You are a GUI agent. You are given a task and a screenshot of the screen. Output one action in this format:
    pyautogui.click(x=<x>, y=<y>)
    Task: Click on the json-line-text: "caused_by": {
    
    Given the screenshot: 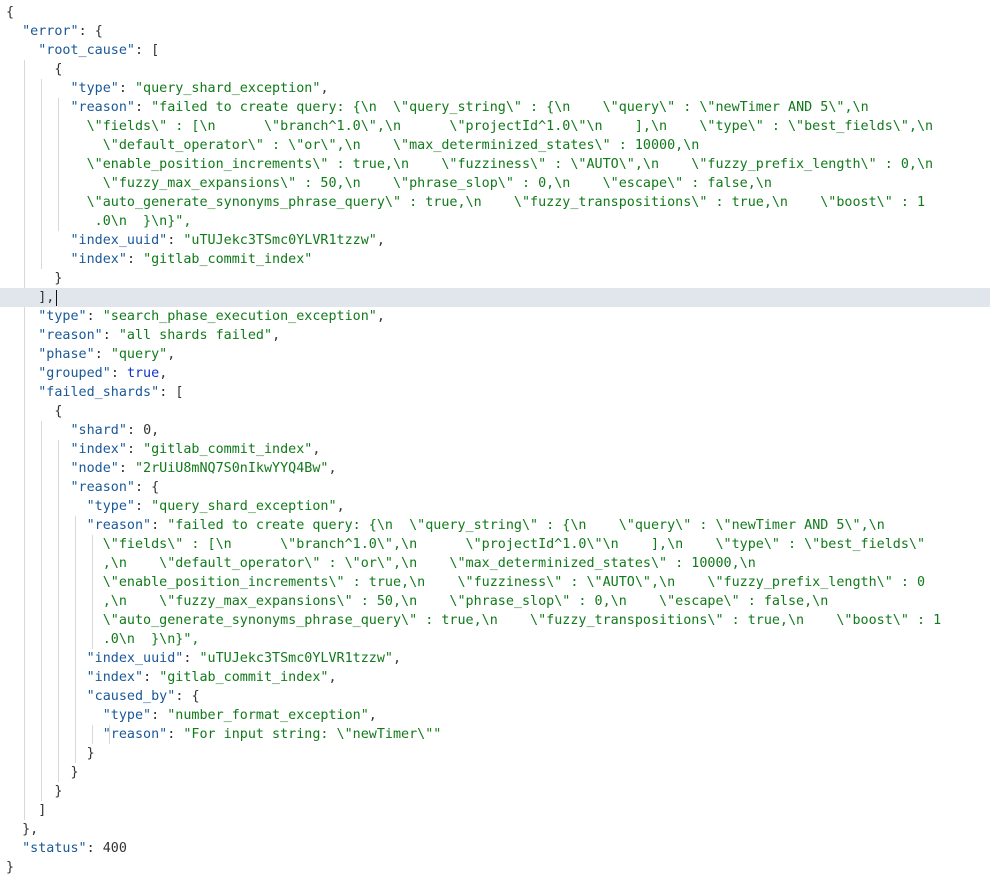 What is the action you would take?
    pyautogui.click(x=143, y=696)
    